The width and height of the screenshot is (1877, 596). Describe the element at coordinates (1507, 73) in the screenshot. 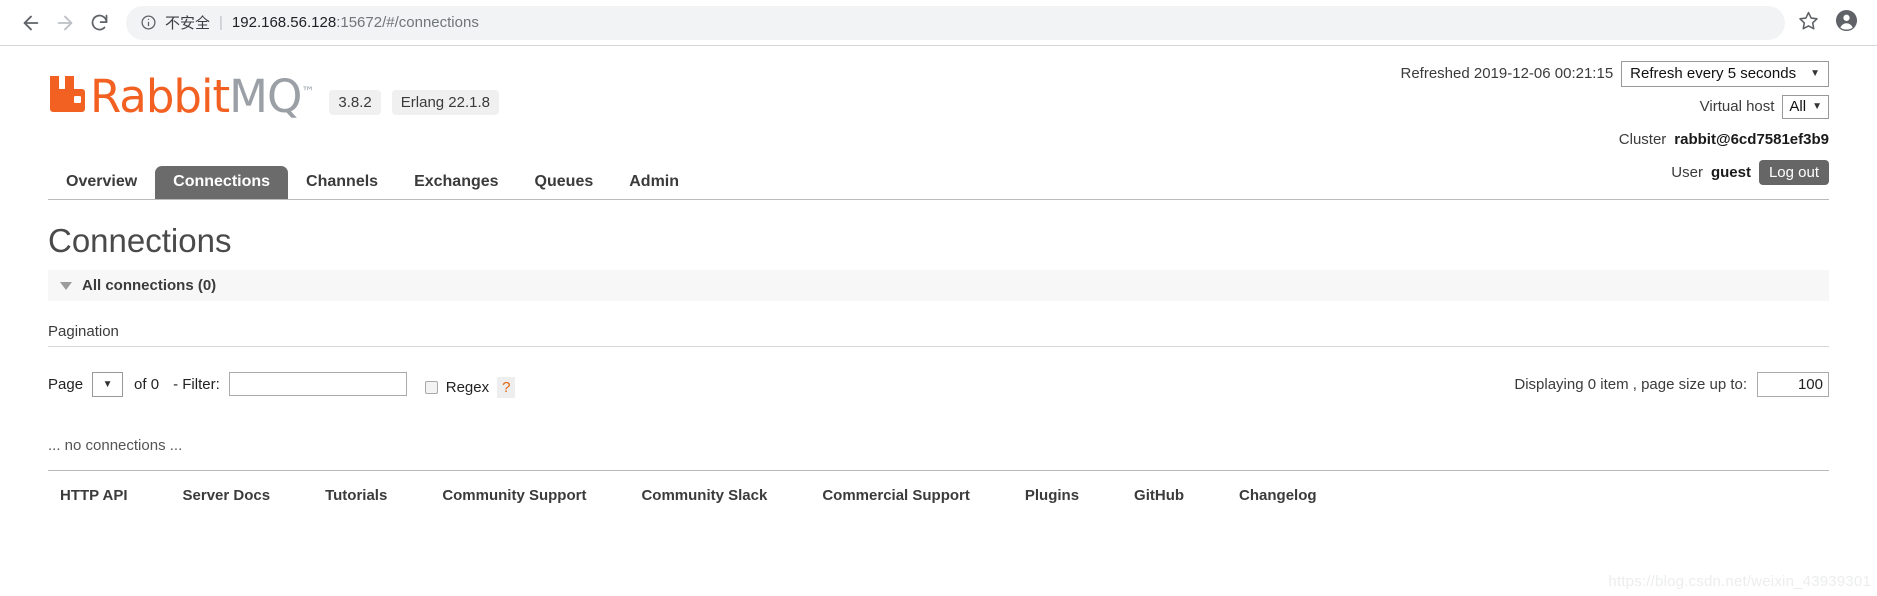

I see `refreshed-label: Refreshed 2019-12-06 00:21:15` at that location.